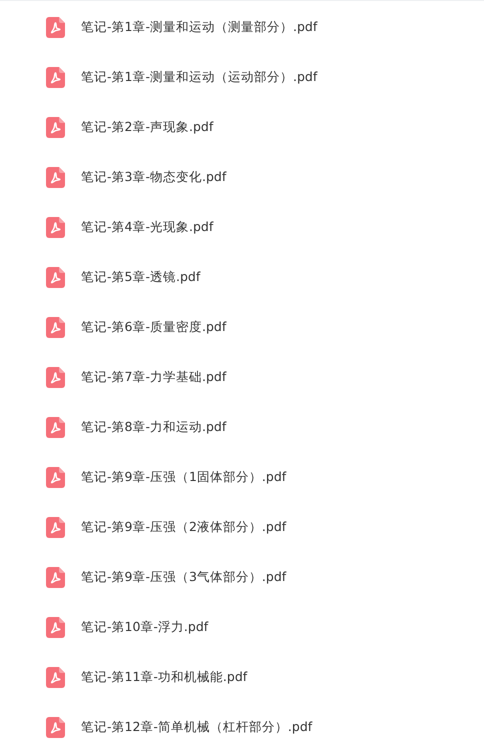 This screenshot has width=484, height=752. I want to click on file-name: 笔记-第5章-透镜.pdf, so click(140, 277).